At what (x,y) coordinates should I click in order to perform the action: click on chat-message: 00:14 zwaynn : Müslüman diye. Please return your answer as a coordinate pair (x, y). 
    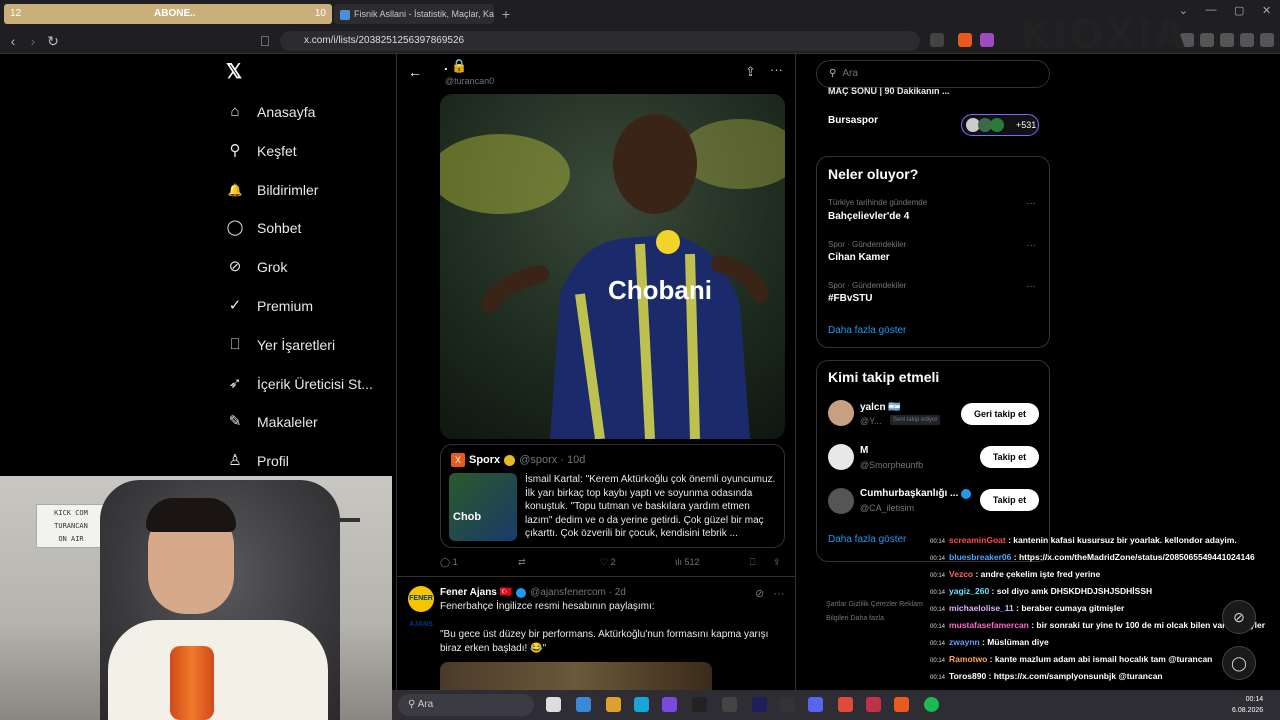
    Looking at the image, I should click on (989, 642).